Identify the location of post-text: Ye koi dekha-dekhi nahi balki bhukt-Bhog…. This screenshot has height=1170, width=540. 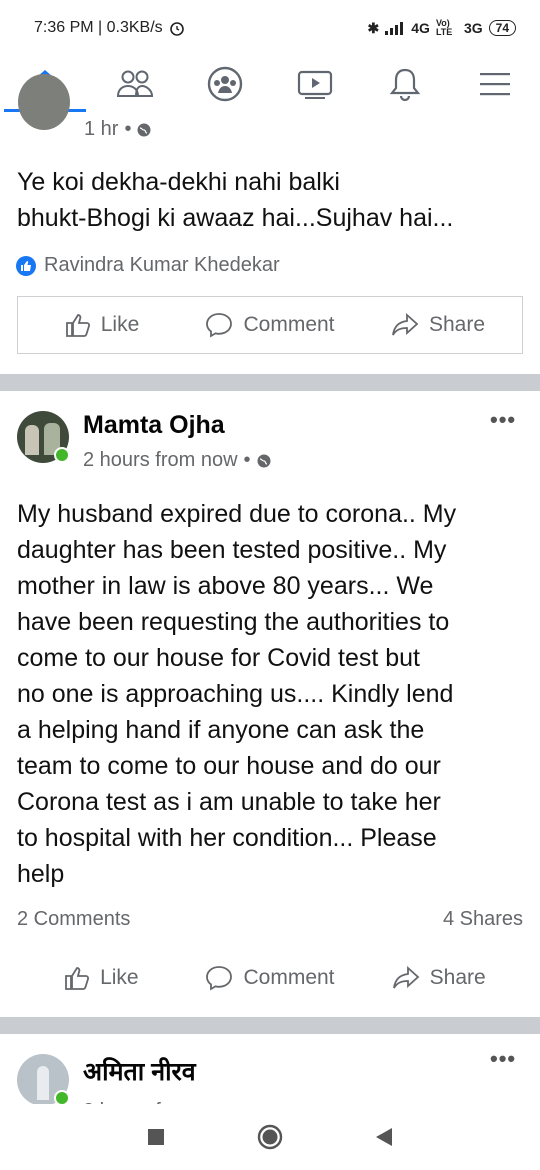
(272, 200).